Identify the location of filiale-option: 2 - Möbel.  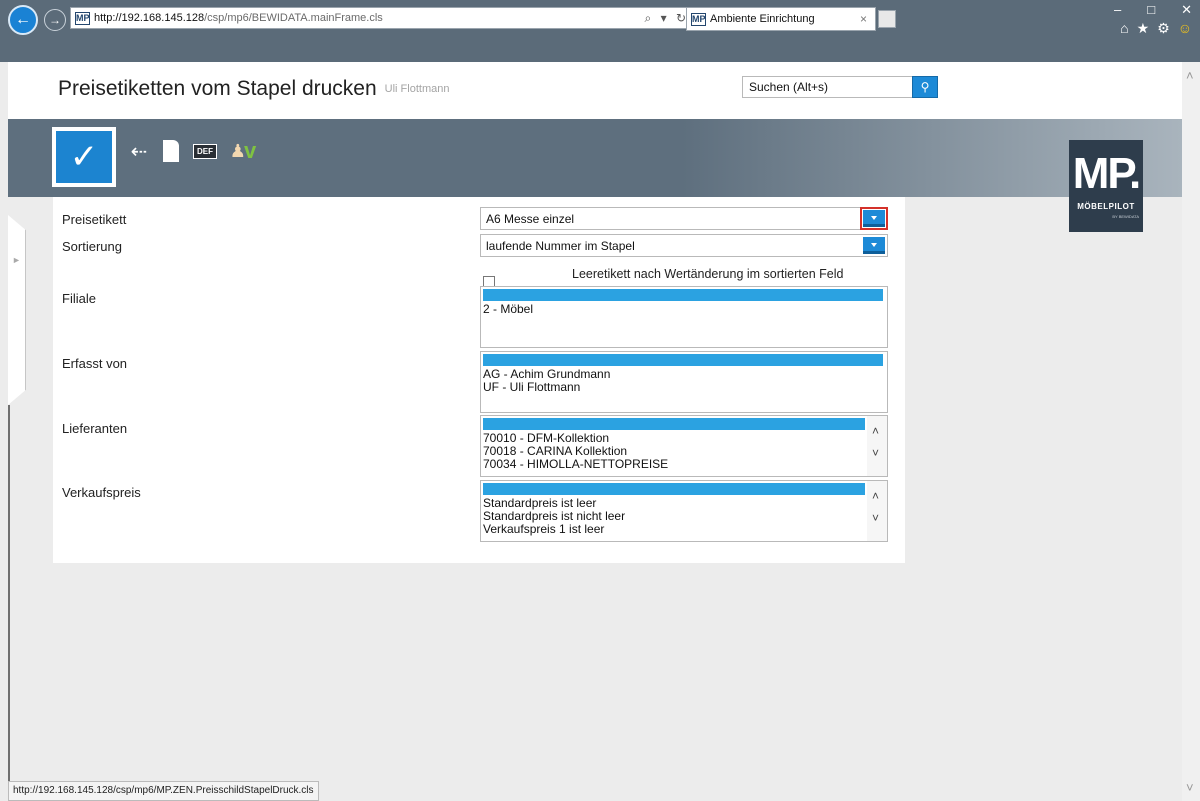
(684, 309).